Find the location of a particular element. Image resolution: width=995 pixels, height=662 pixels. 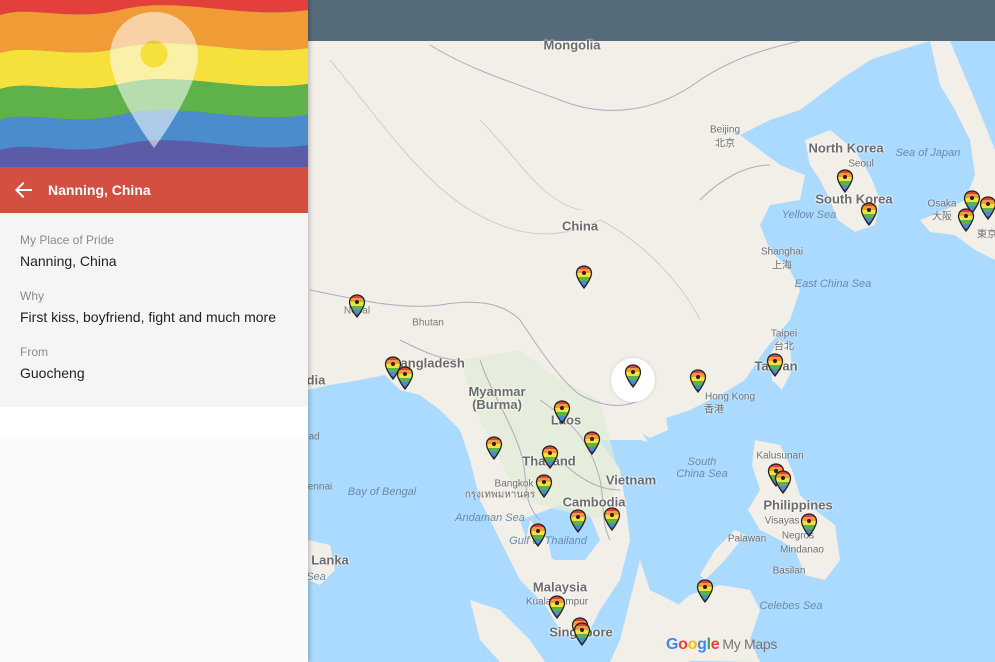

google-wordmark: Google is located at coordinates (693, 644).